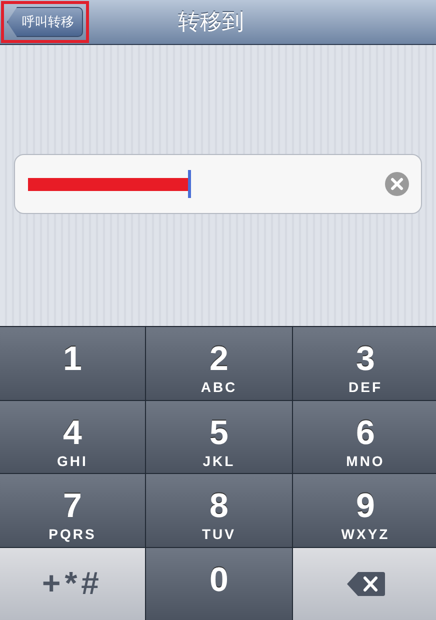  What do you see at coordinates (45, 22) in the screenshot?
I see `back-button: 呼叫转移` at bounding box center [45, 22].